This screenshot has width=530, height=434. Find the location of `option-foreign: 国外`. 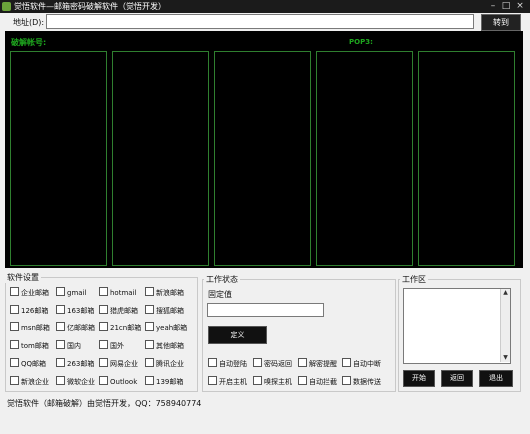

option-foreign: 国外 is located at coordinates (111, 345).